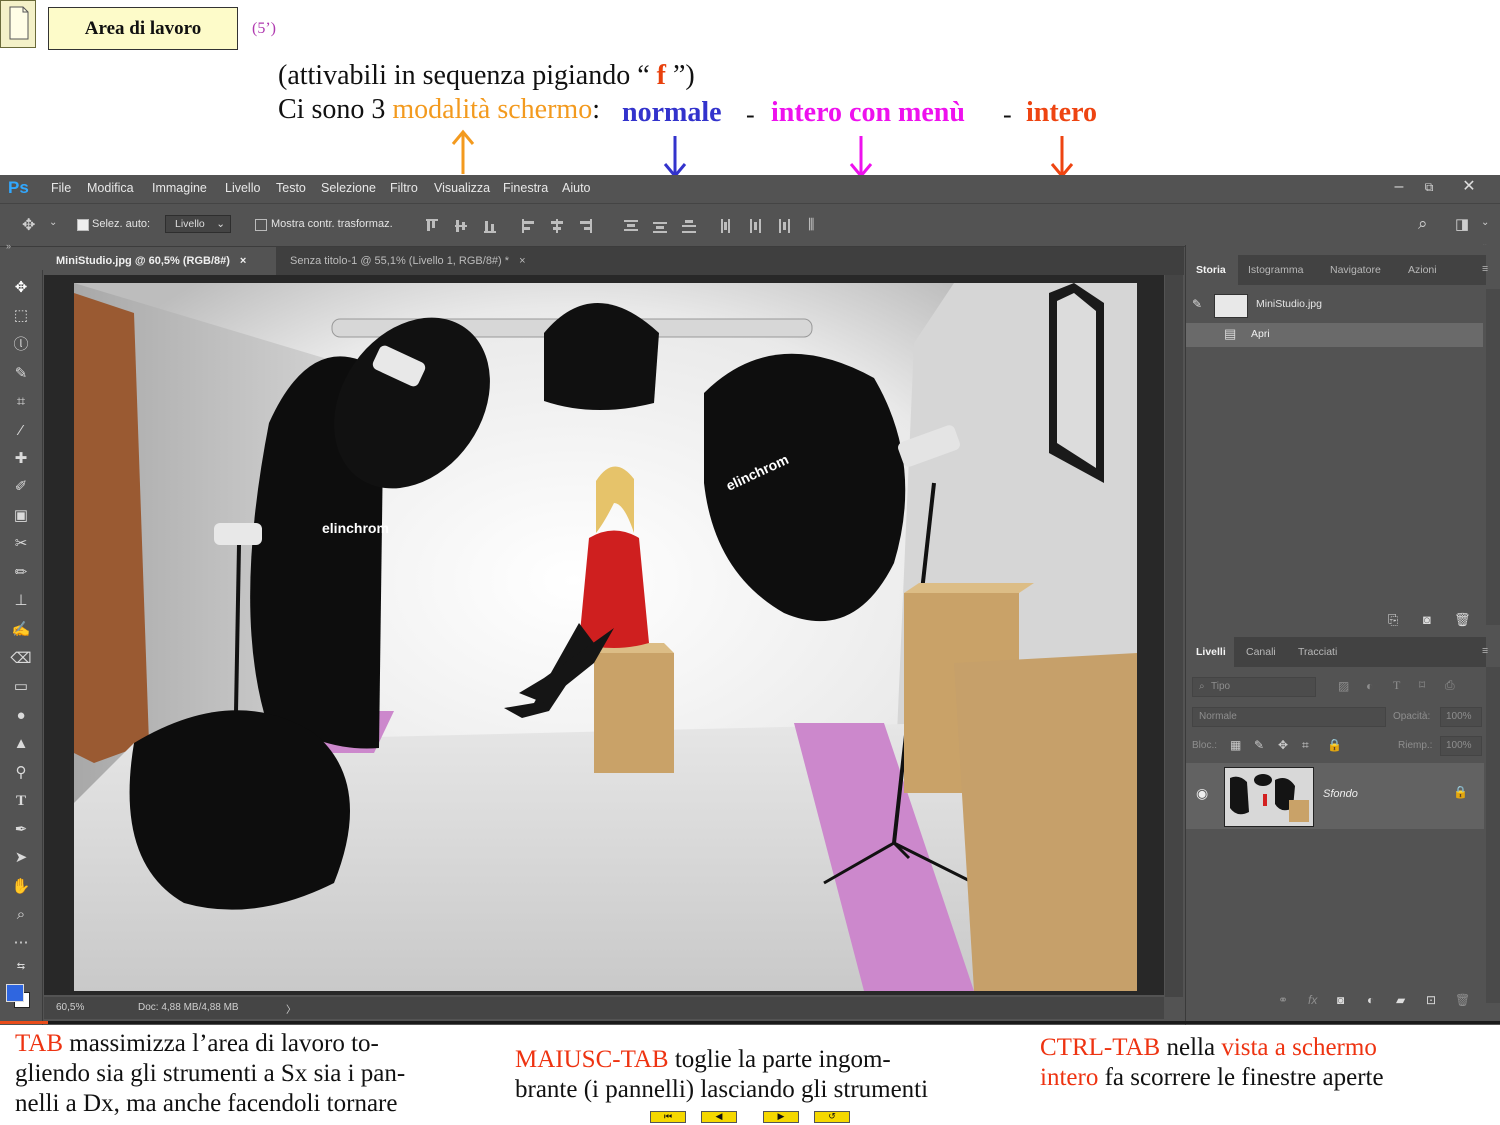 This screenshot has width=1500, height=1125. Describe the element at coordinates (348, 188) in the screenshot. I see `menu-selezione: Selezione` at that location.